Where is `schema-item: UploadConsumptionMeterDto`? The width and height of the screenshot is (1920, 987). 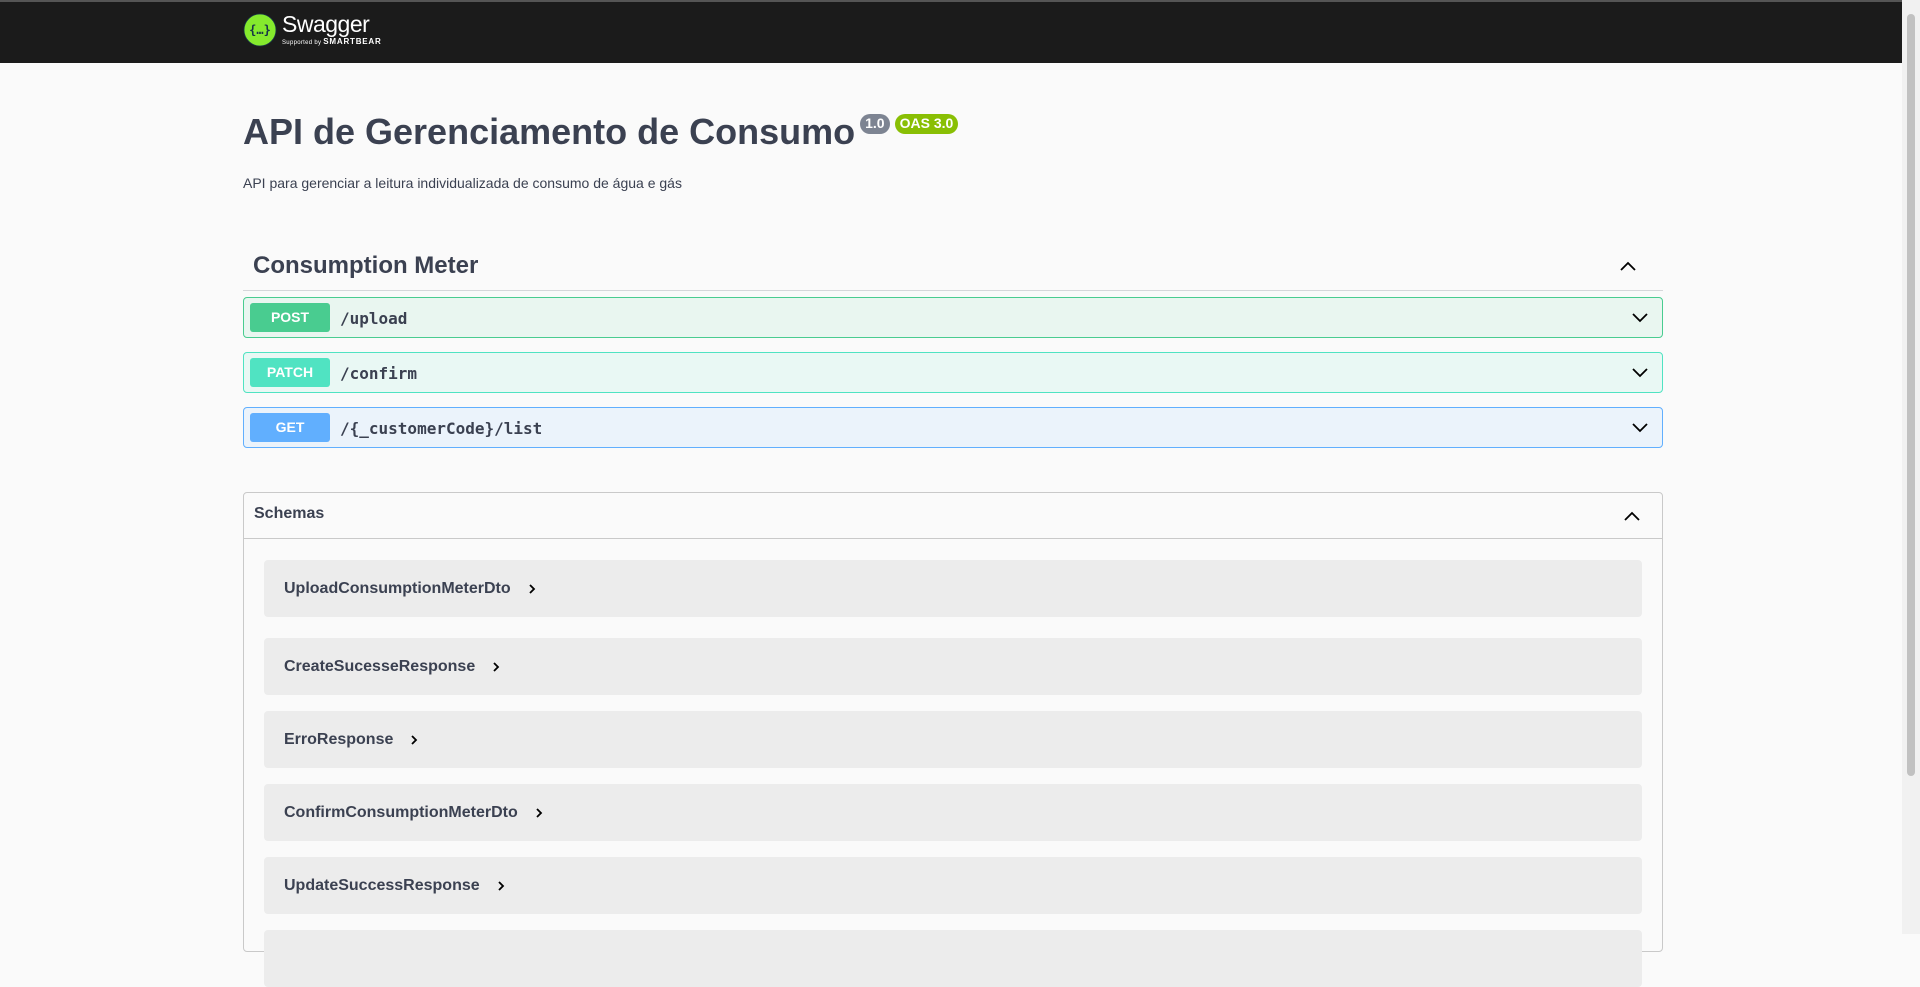 schema-item: UploadConsumptionMeterDto is located at coordinates (953, 588).